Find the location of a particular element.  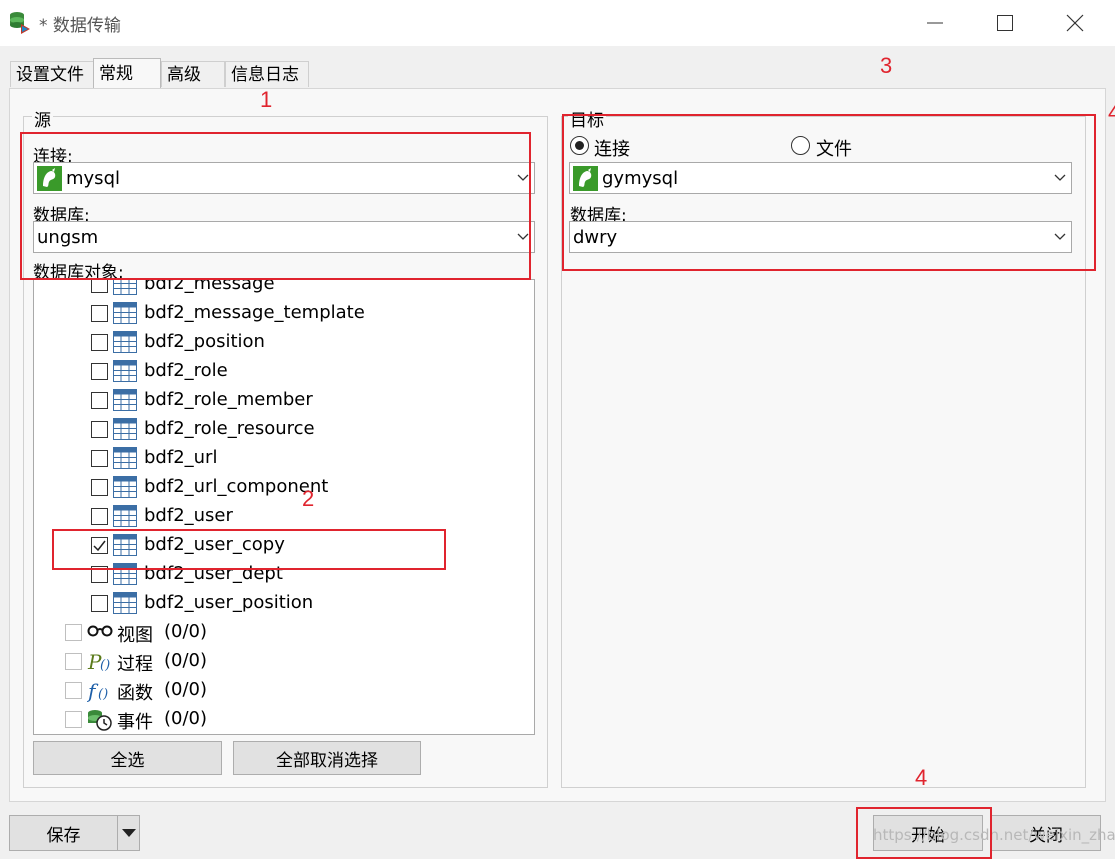

category-row: f() 函数 (0/0) is located at coordinates (284, 690).